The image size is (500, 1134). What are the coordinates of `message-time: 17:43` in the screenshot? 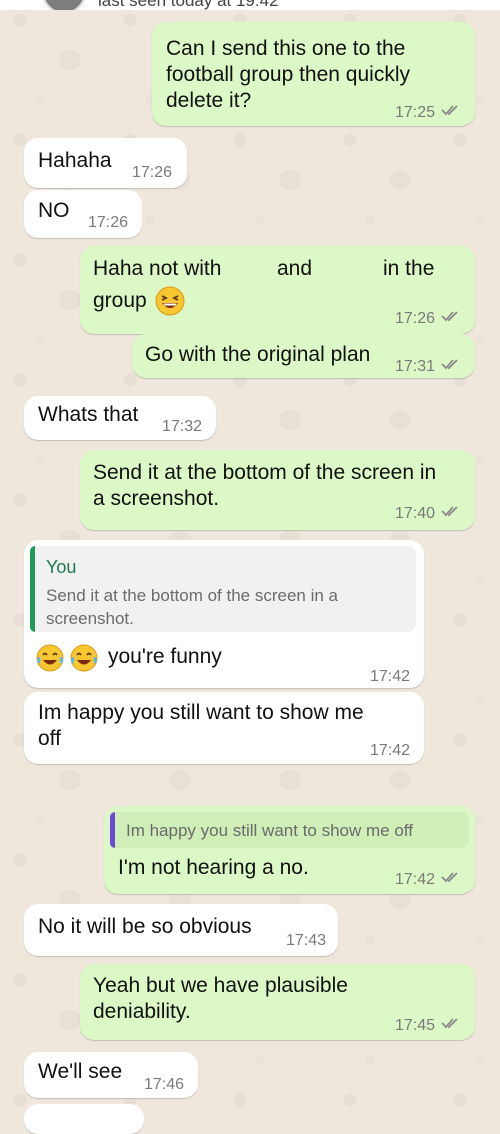 It's located at (306, 940).